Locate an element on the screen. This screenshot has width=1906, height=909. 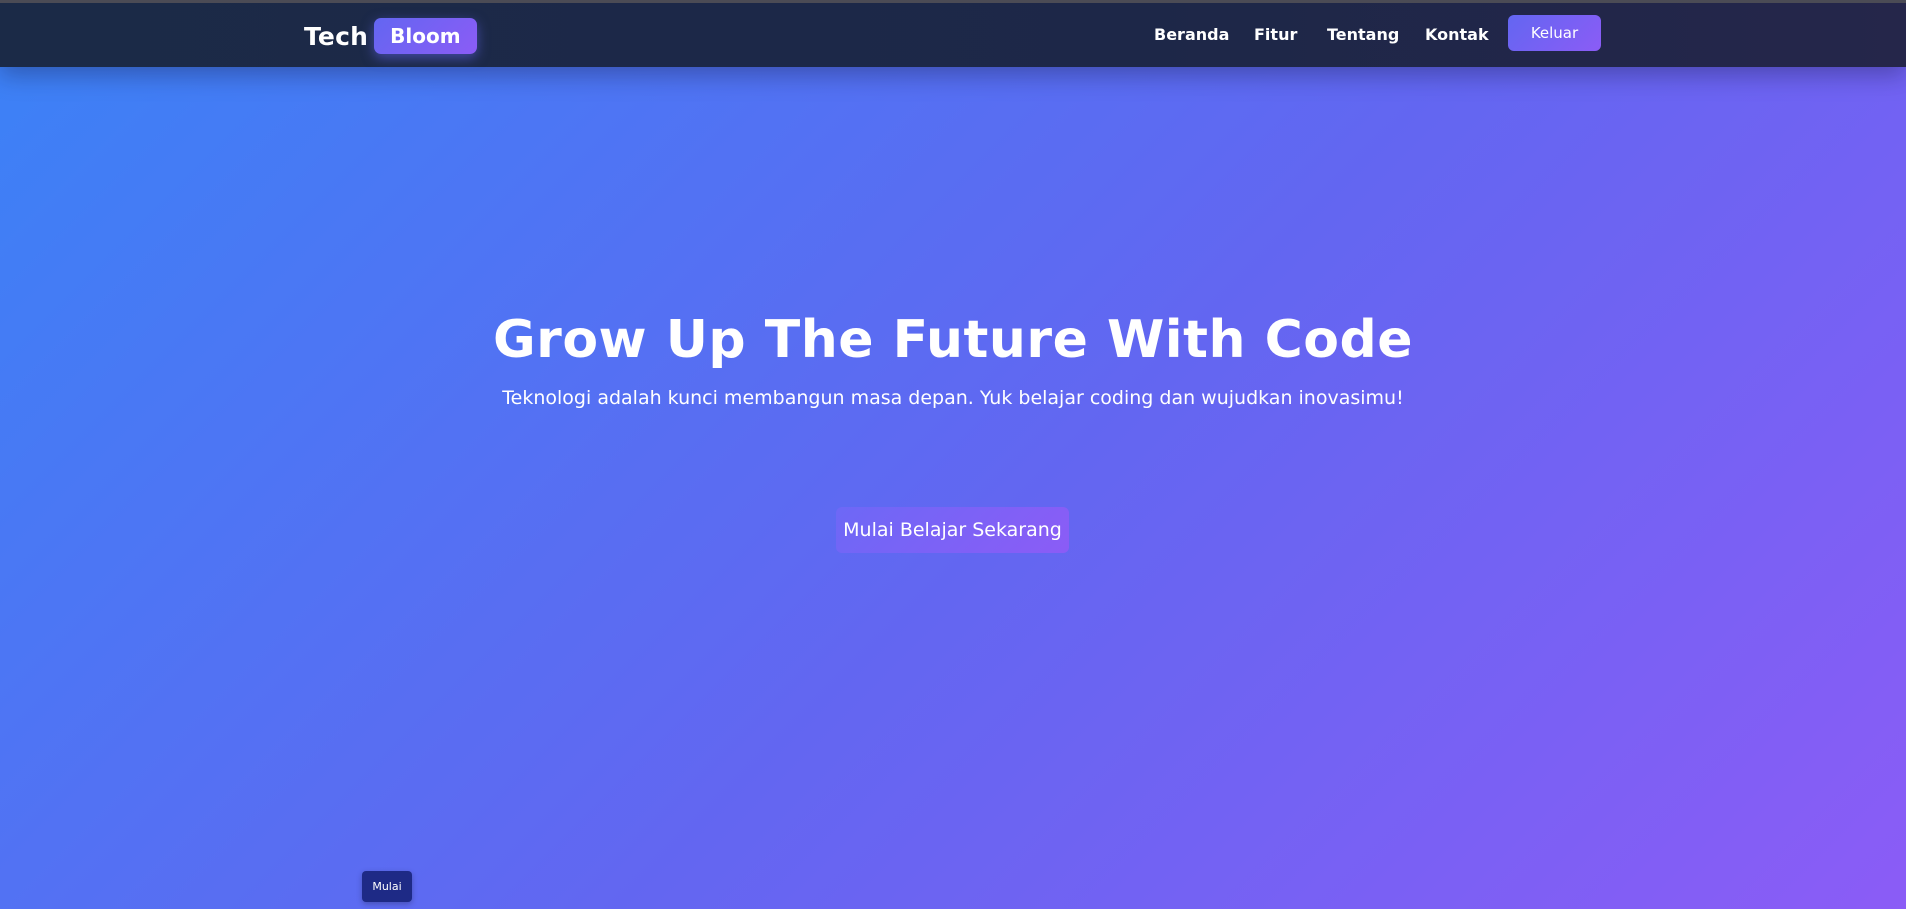
brand-badge: Bloom is located at coordinates (425, 36).